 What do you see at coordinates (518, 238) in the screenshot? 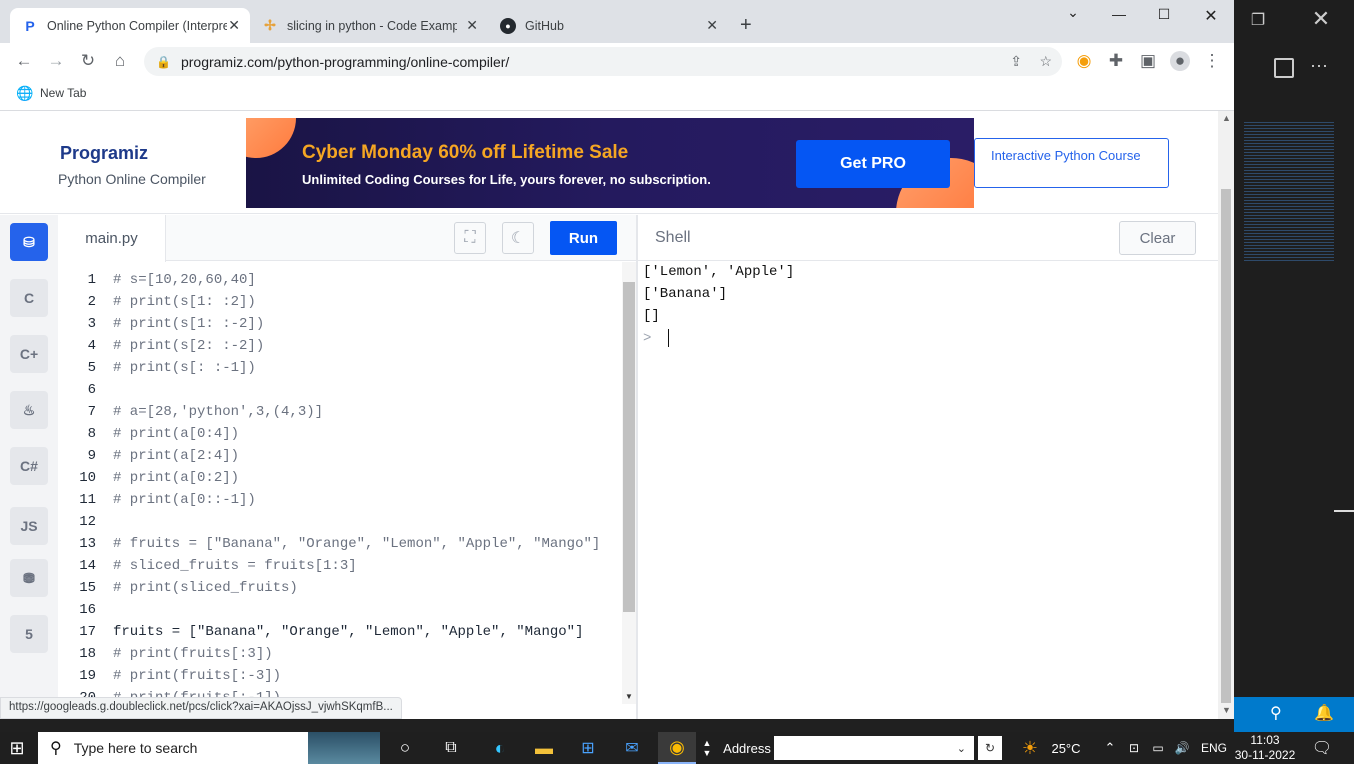
I see `dark-mode-icon: ☾` at bounding box center [518, 238].